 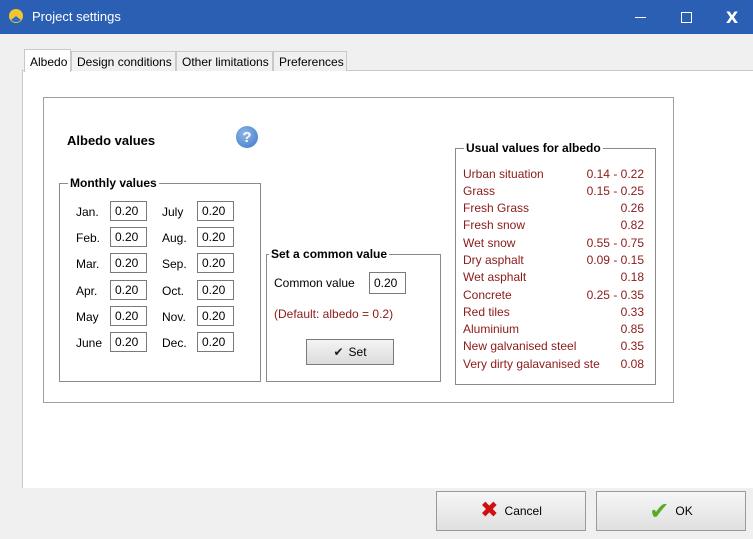 What do you see at coordinates (553, 296) in the screenshot?
I see `usual-row: Concrete 0.25 - 0.35` at bounding box center [553, 296].